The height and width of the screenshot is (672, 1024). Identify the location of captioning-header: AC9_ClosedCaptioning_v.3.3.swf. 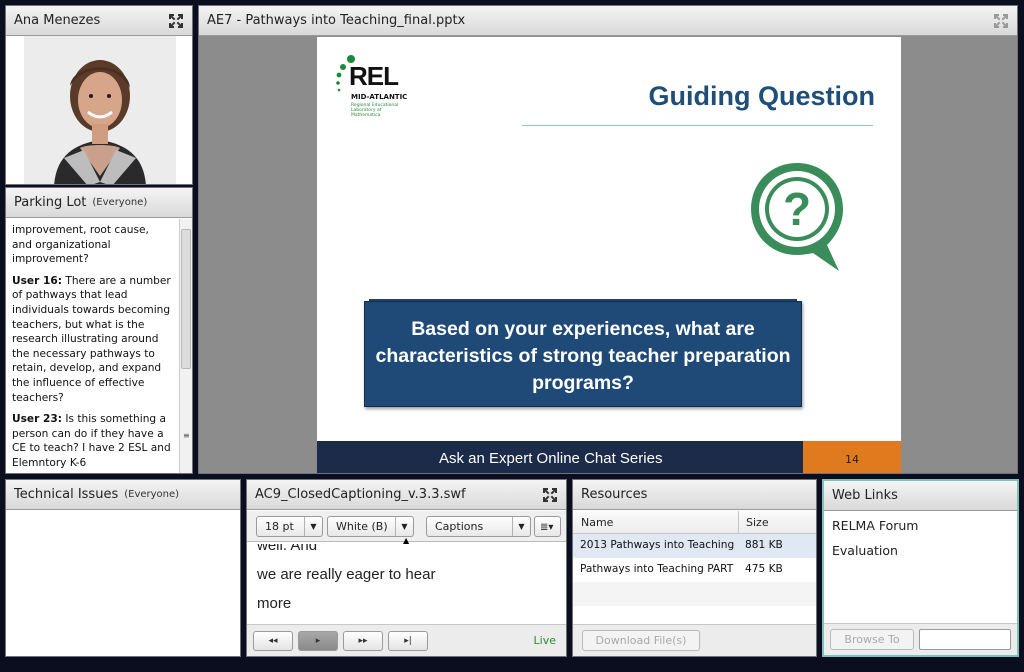
(406, 495).